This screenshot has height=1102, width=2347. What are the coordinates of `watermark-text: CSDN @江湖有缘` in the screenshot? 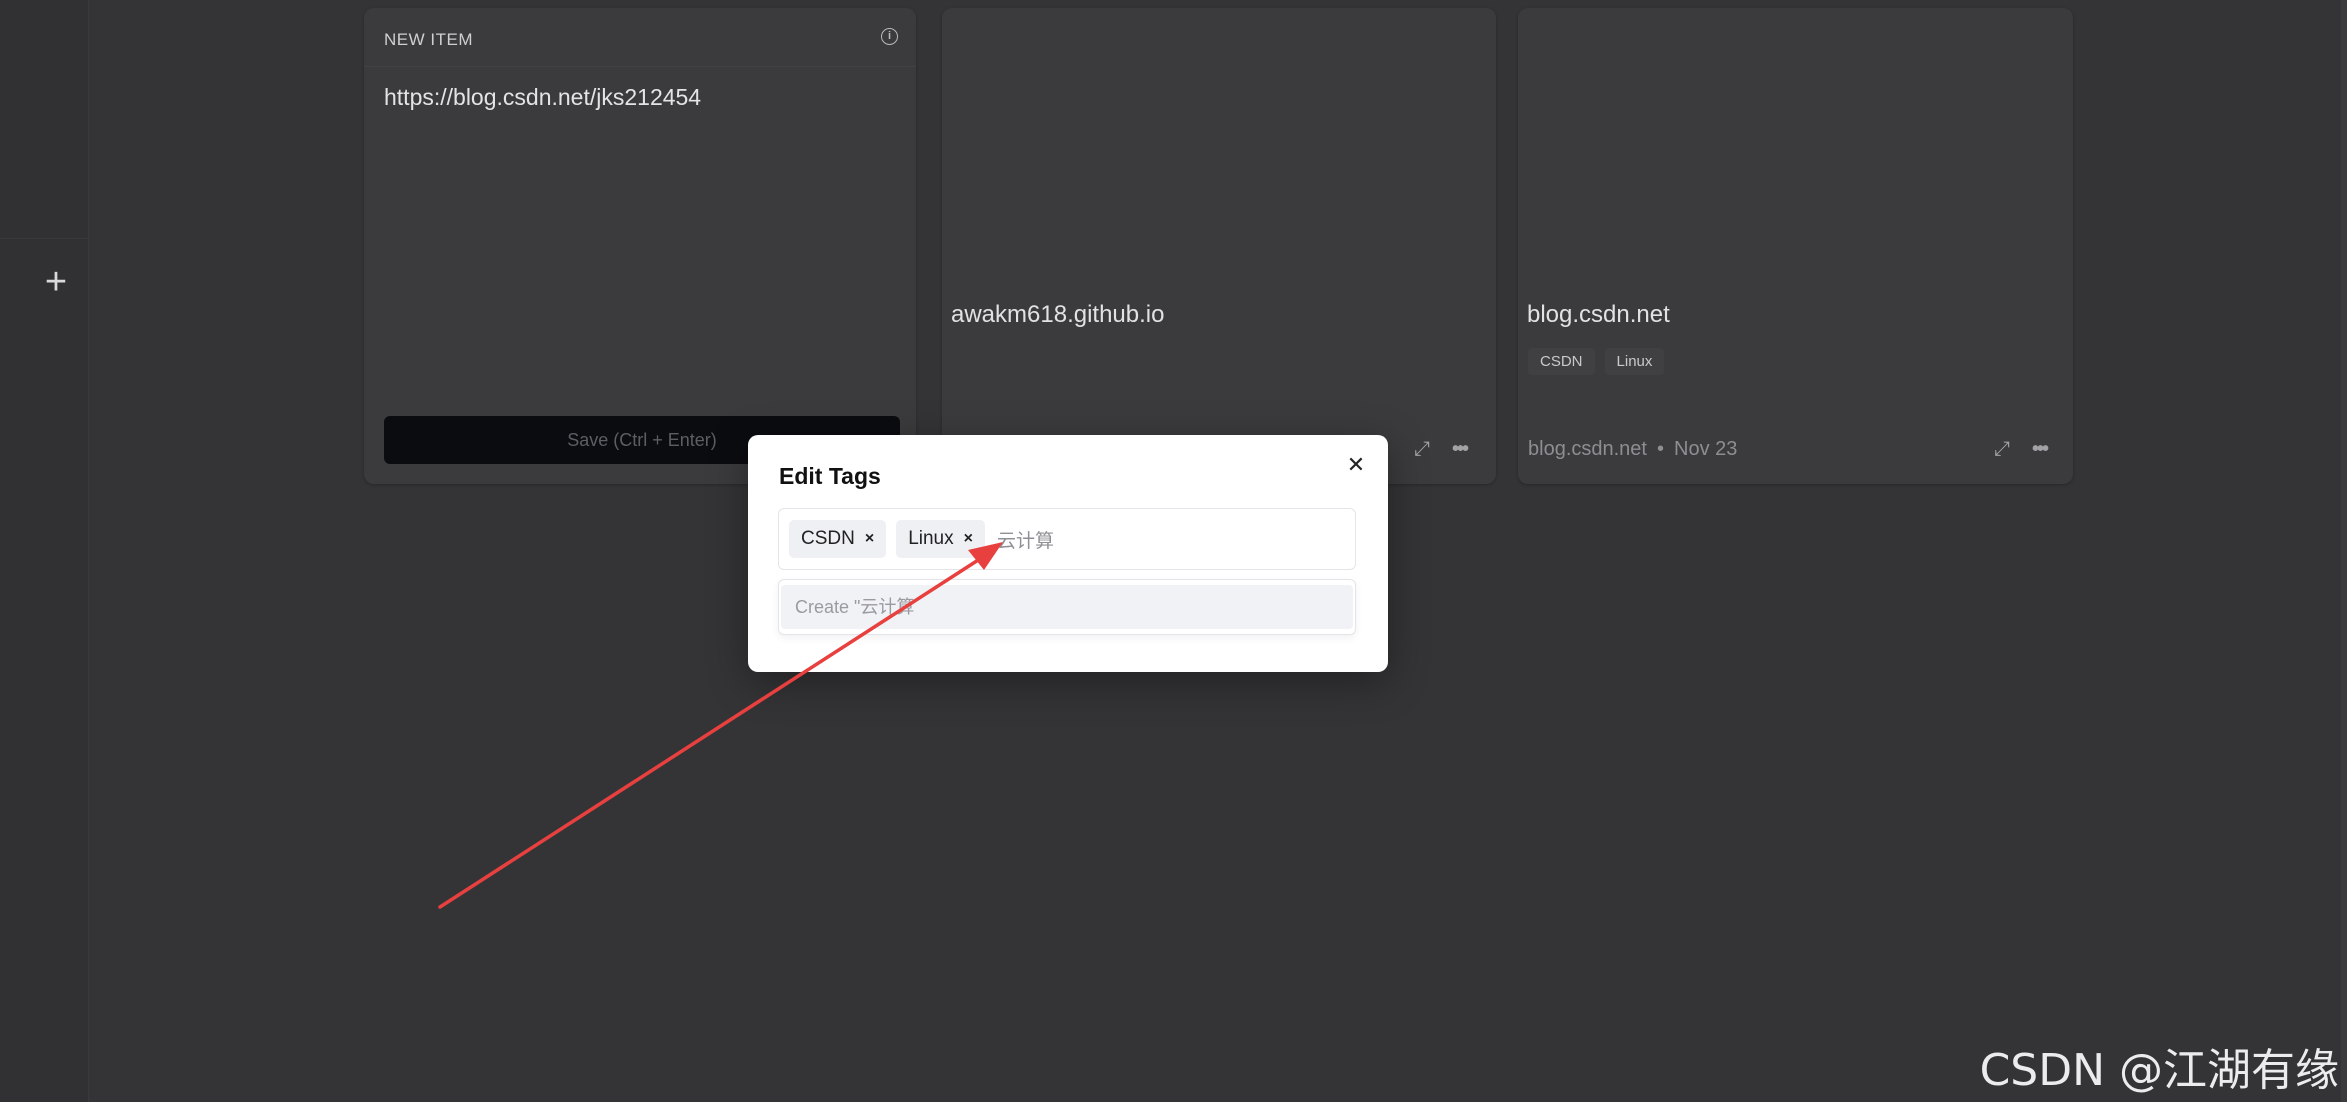 It's located at (2159, 1070).